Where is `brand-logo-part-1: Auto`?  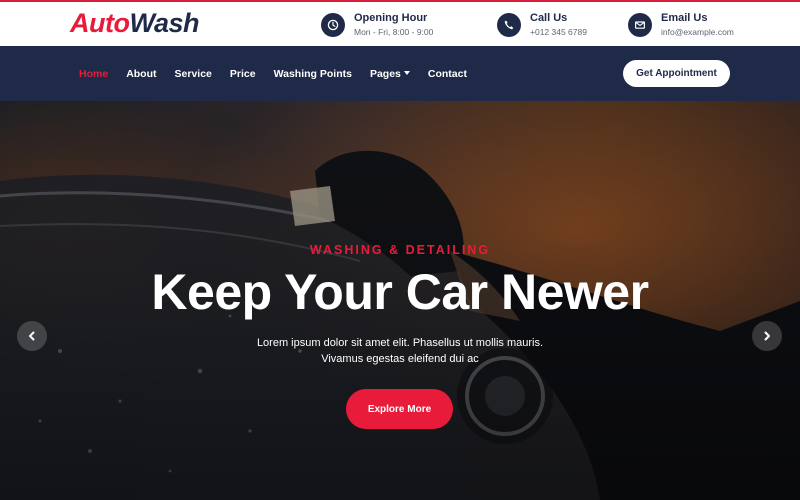
brand-logo-part-1: Auto is located at coordinates (100, 23).